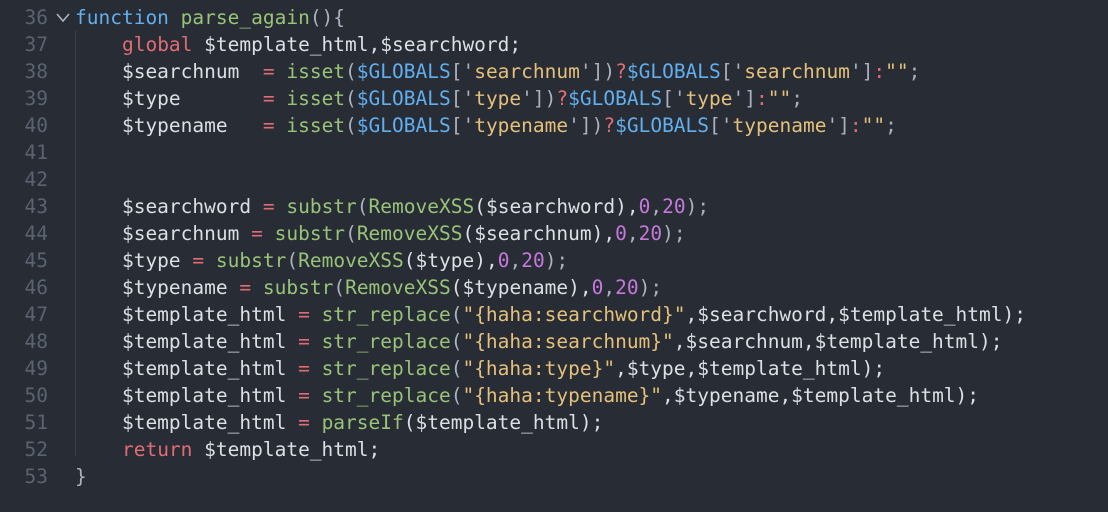 The width and height of the screenshot is (1108, 512). Describe the element at coordinates (554, 179) in the screenshot. I see `code-line: 42` at that location.